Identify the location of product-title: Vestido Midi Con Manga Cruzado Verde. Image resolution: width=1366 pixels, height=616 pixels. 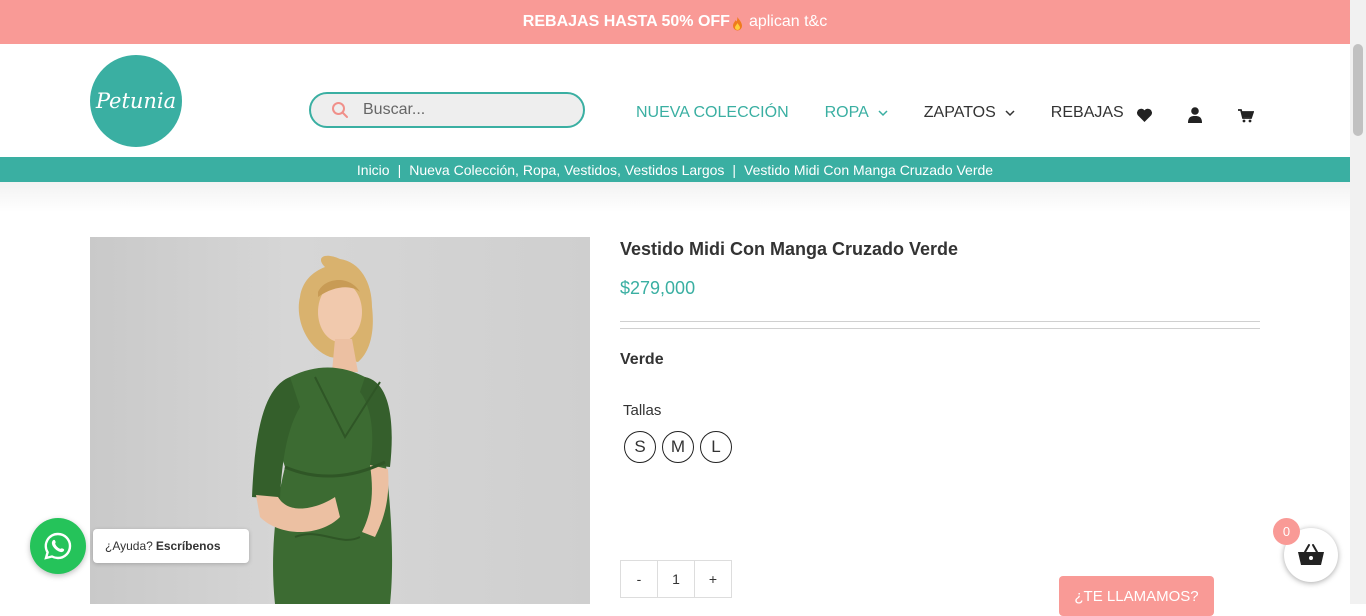
(789, 249).